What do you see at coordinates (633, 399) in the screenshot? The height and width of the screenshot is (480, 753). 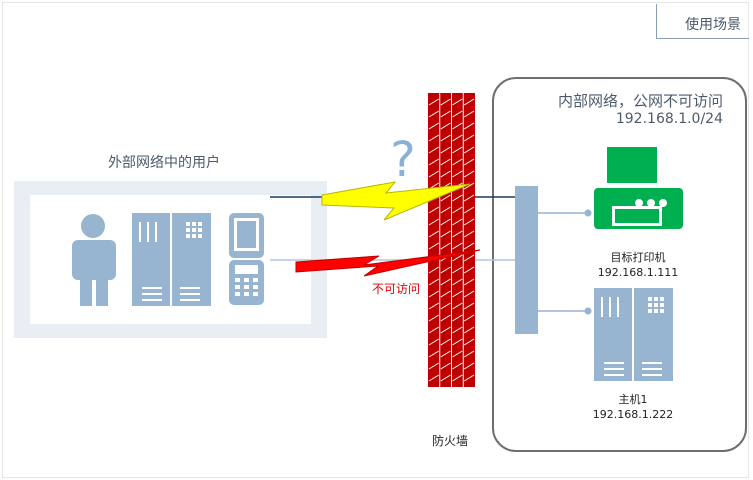 I see `host-name: 主机1` at bounding box center [633, 399].